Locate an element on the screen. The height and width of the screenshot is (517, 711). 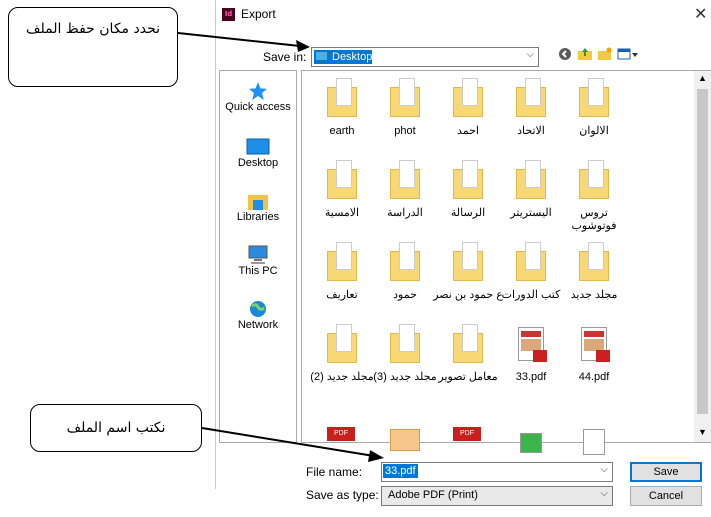
arrow-to-file-name is located at coordinates (288, 442).